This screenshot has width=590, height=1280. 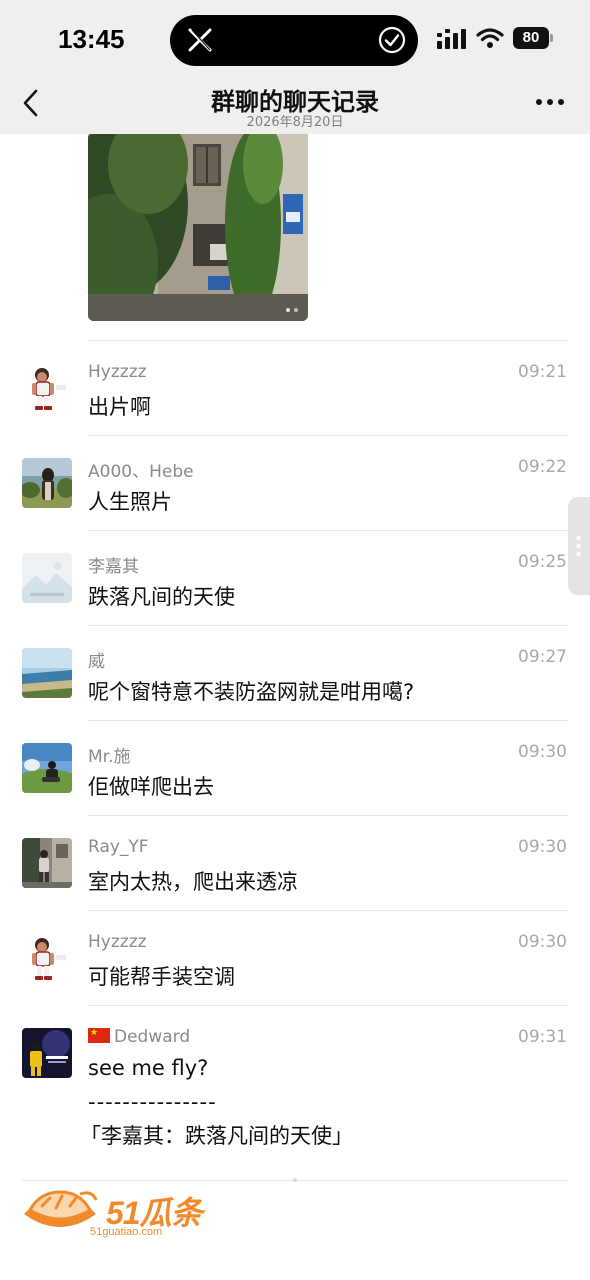 I want to click on china-flag-icon: ★, so click(x=99, y=1035).